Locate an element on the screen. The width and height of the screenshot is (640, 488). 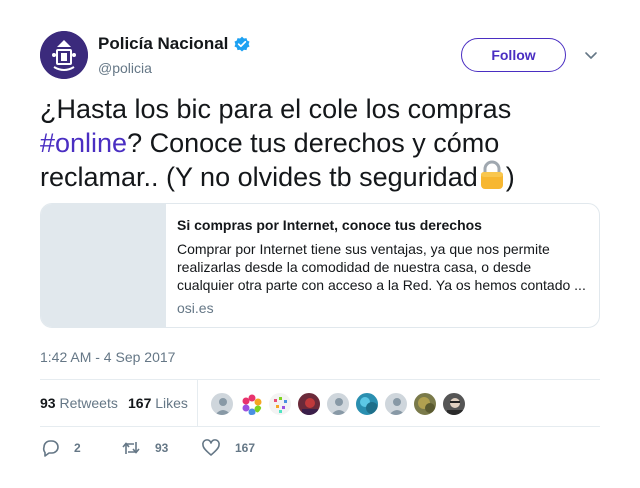
stats-divider is located at coordinates (197, 403).